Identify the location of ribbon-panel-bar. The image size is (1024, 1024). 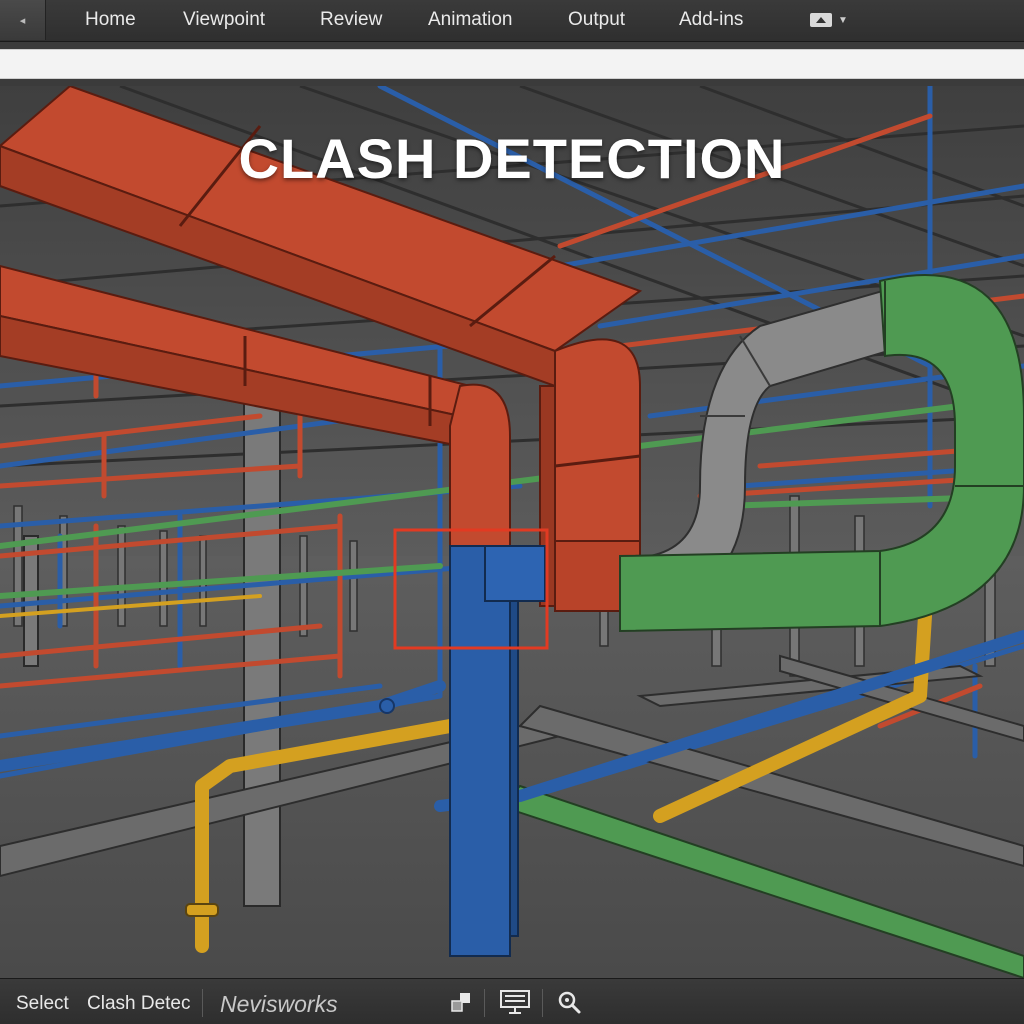
(512, 64).